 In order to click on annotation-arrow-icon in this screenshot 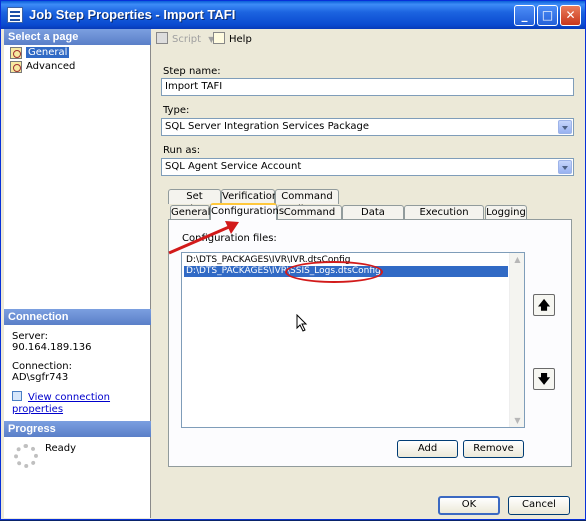, I will do `click(203, 238)`.